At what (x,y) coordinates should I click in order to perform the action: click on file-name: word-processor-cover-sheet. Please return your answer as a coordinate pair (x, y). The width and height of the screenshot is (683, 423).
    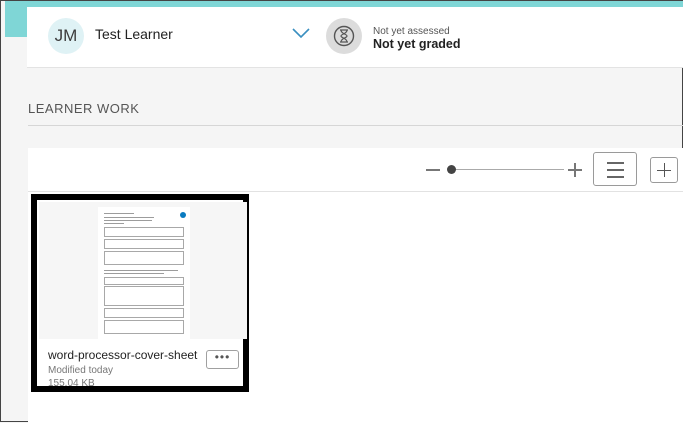
    Looking at the image, I should click on (124, 355).